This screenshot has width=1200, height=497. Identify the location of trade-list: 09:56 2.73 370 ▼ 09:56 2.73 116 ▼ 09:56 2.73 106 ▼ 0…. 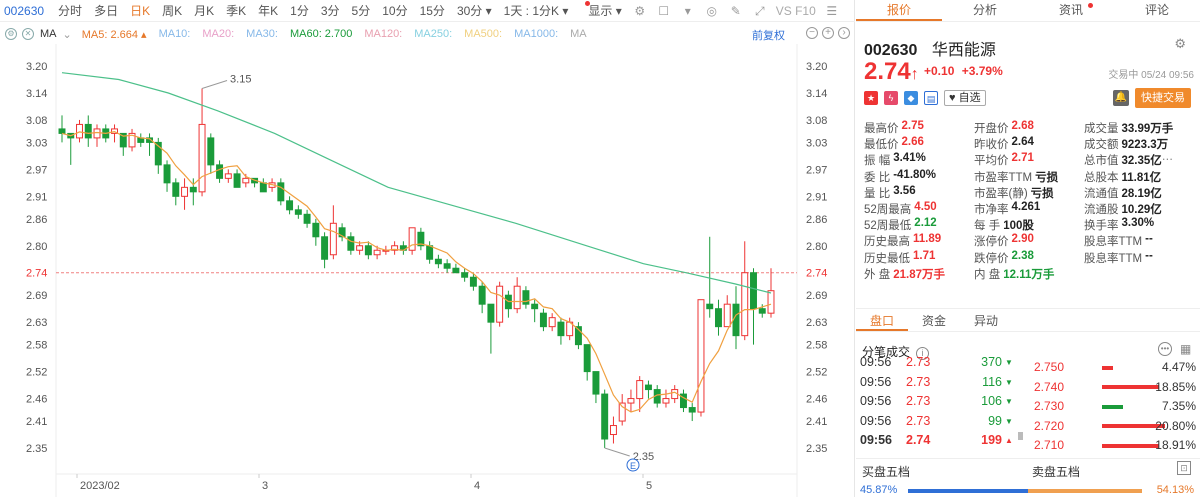
(945, 400).